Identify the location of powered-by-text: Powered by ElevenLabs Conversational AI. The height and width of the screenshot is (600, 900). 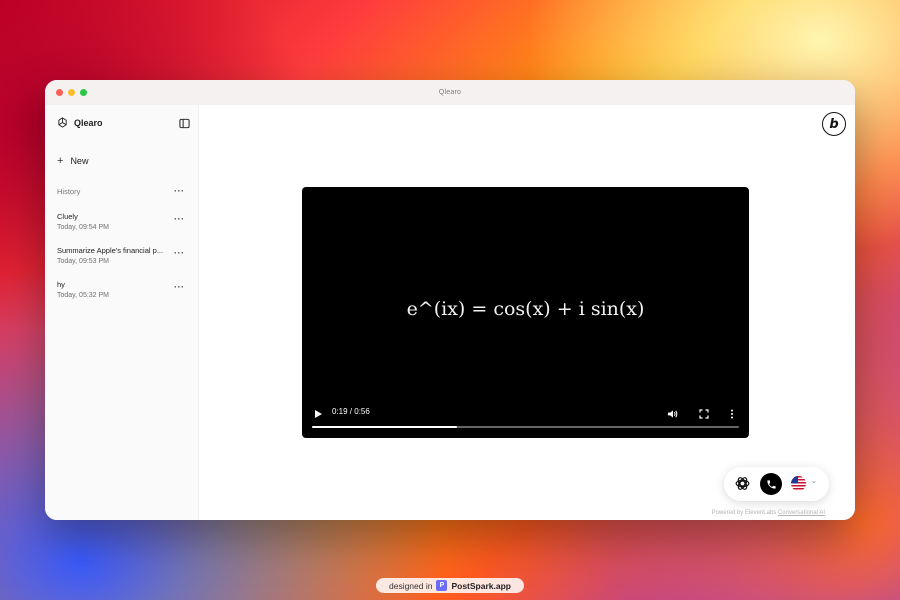
(768, 513).